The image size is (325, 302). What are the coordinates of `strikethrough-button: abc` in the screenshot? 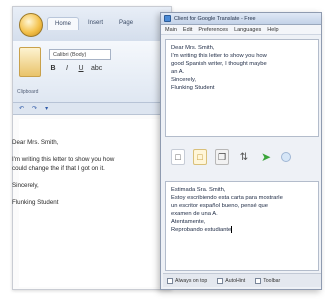 It's located at (96, 68).